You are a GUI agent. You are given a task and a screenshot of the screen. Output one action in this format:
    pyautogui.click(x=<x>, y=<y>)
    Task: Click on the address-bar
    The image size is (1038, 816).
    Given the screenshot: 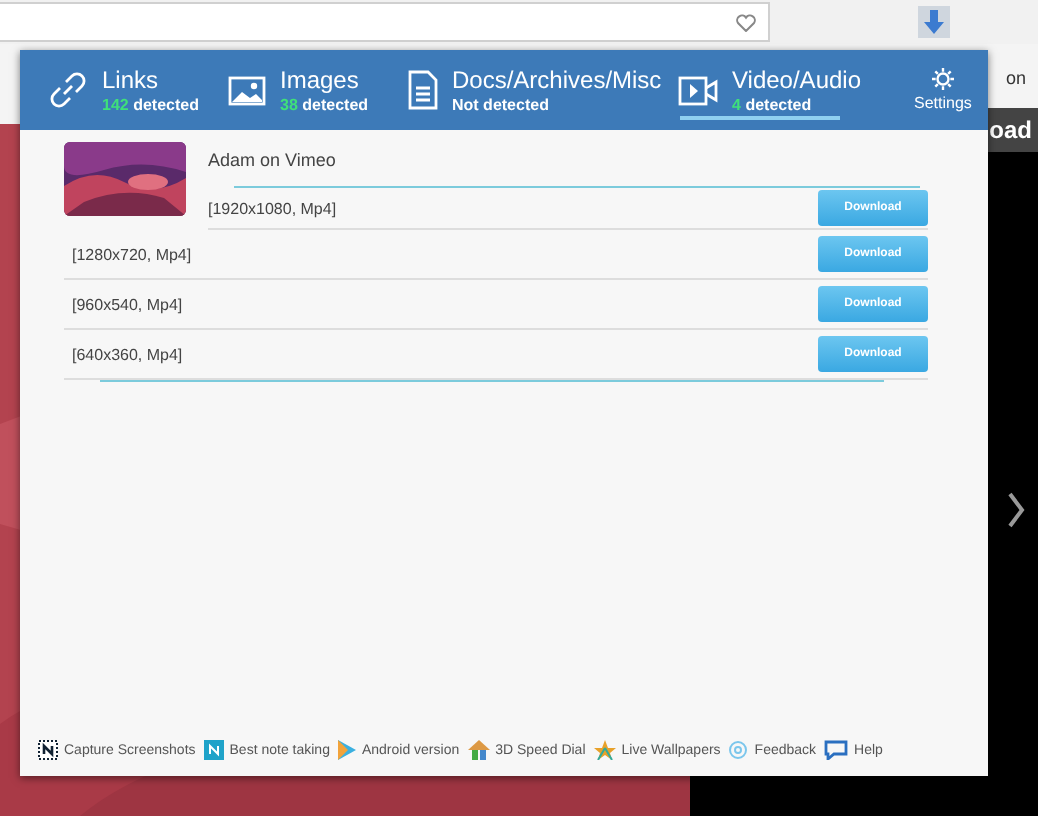 What is the action you would take?
    pyautogui.click(x=385, y=22)
    